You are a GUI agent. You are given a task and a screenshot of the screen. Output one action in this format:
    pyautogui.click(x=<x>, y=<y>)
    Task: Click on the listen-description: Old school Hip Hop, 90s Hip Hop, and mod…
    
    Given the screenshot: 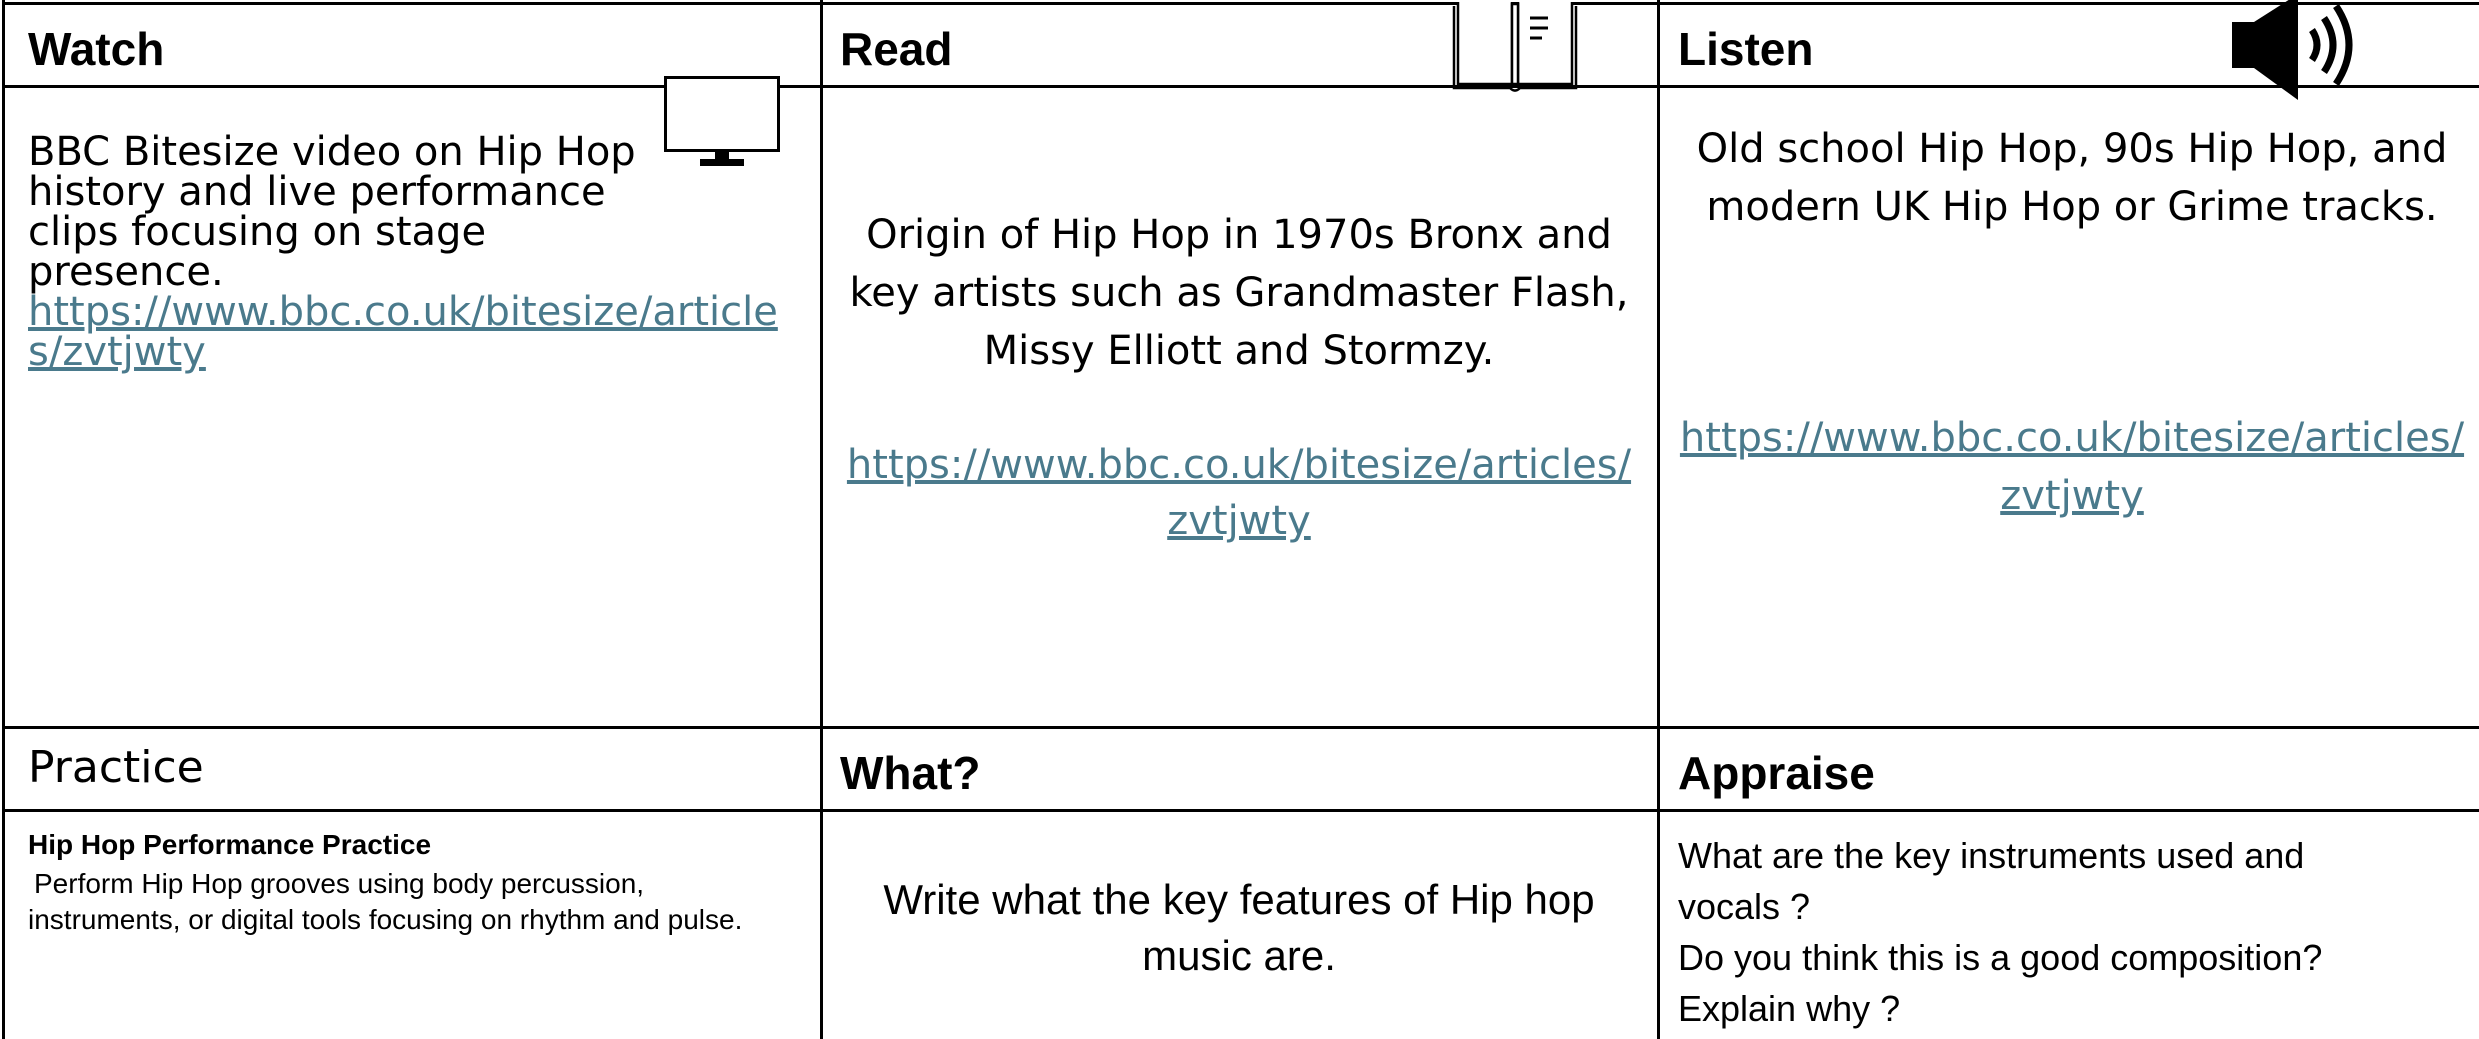 What is the action you would take?
    pyautogui.click(x=2072, y=178)
    